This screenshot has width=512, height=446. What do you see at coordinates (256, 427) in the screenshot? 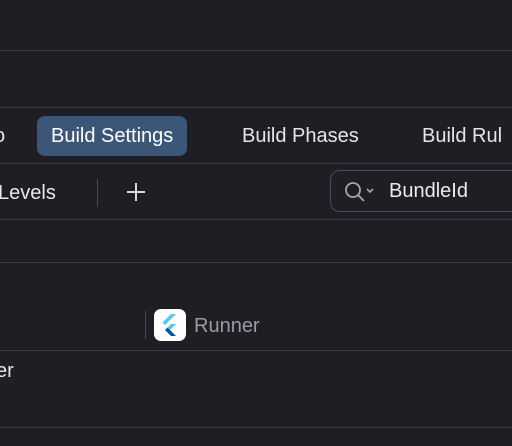
I see `row-divider` at bounding box center [256, 427].